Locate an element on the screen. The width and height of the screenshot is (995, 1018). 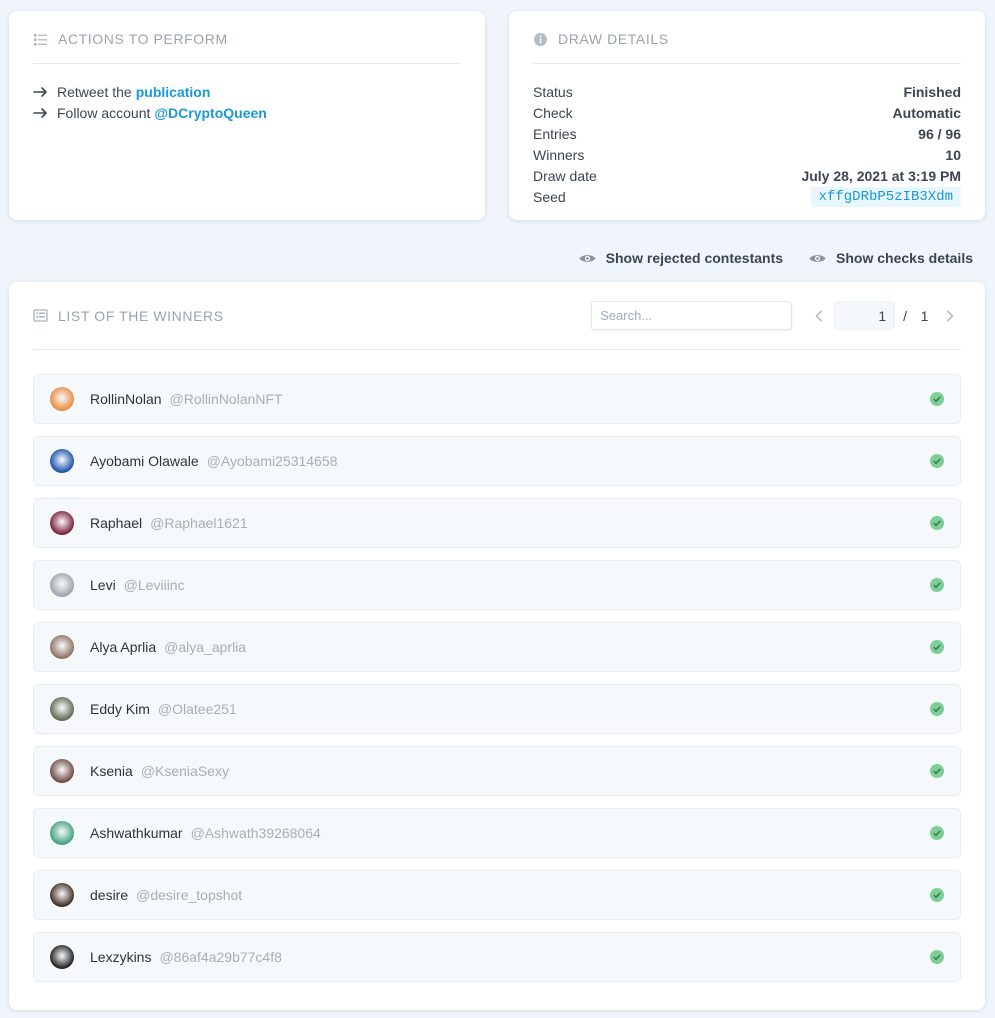
detail-value: Finished is located at coordinates (932, 91).